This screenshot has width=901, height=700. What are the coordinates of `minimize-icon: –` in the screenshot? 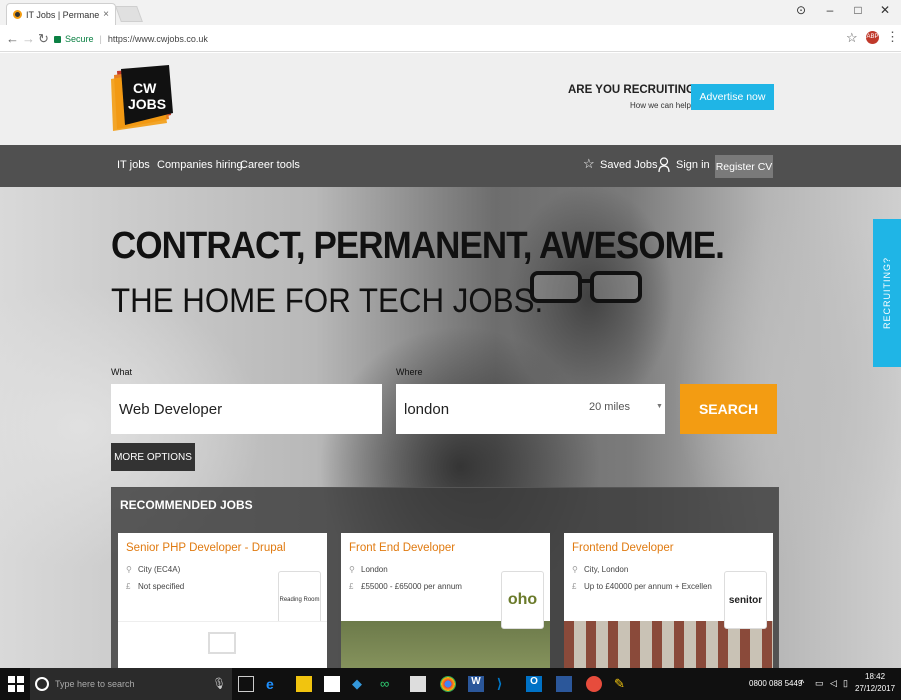 It's located at (830, 10).